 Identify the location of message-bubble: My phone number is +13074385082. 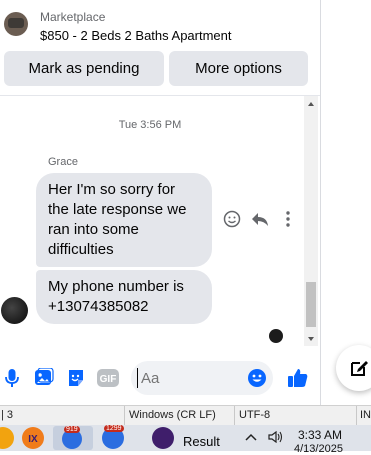
(124, 297).